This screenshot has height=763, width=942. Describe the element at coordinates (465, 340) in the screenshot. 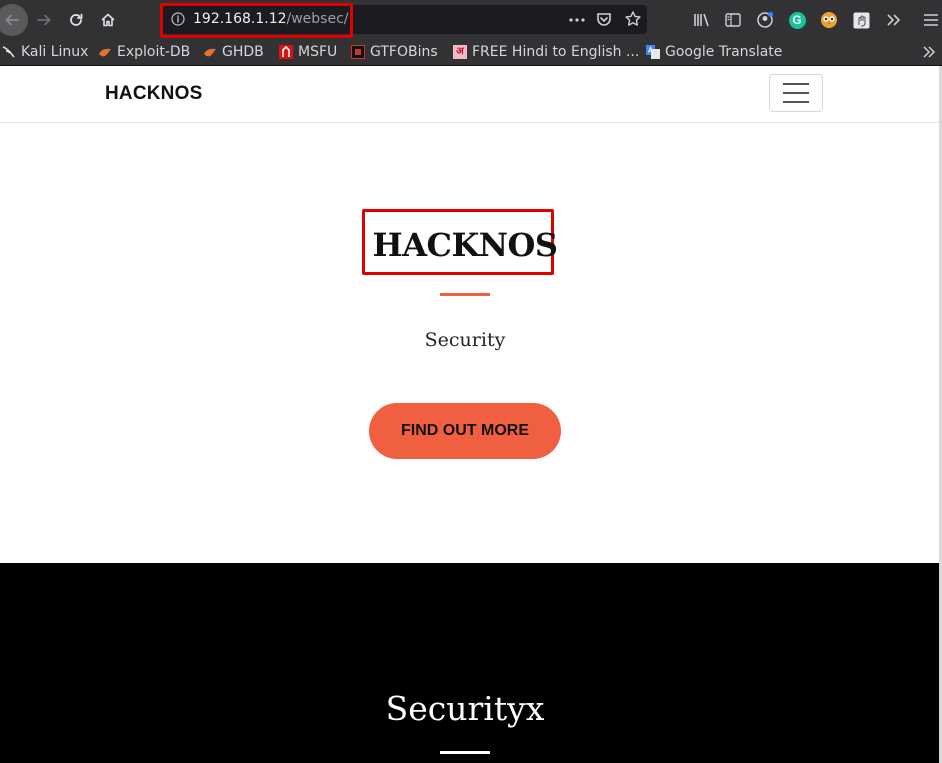

I see `hero-subtitle: Security` at that location.